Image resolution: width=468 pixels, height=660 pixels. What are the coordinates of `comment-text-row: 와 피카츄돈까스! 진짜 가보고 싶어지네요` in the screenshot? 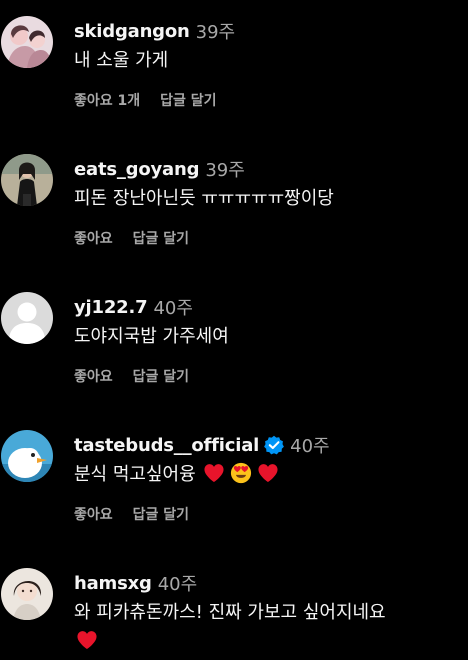 It's located at (270, 627).